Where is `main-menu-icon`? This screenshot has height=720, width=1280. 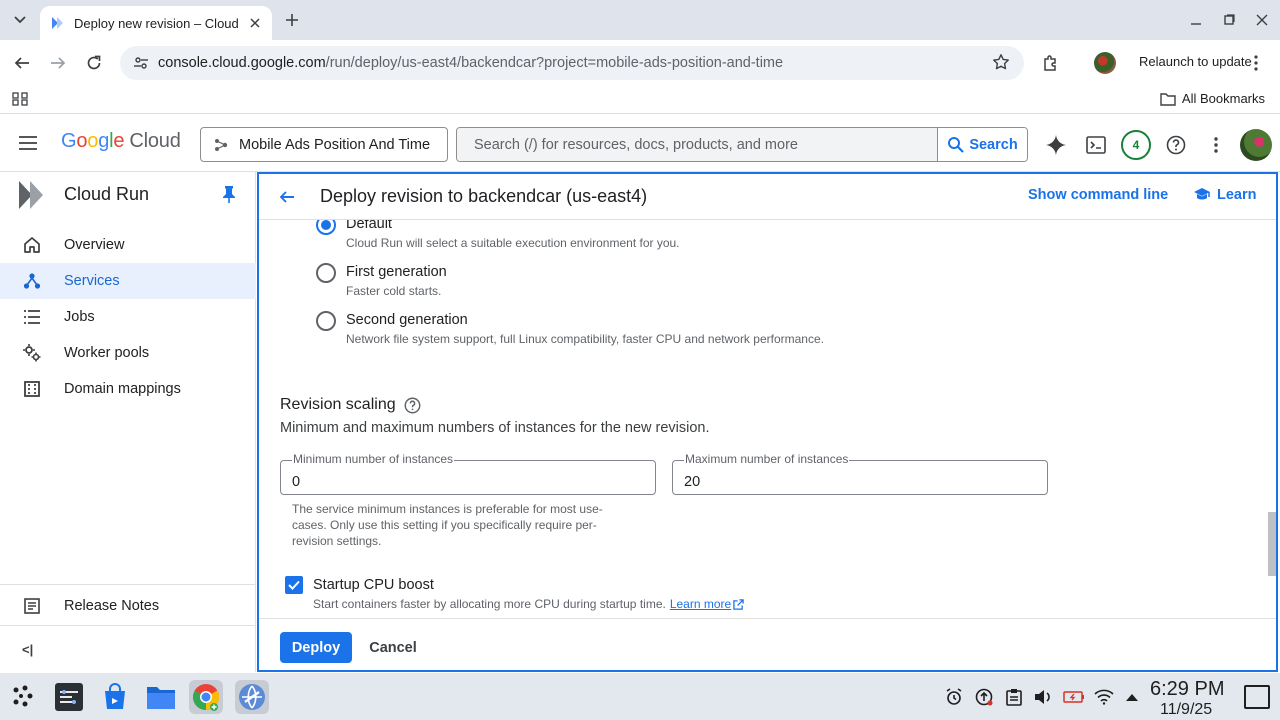
main-menu-icon is located at coordinates (28, 143).